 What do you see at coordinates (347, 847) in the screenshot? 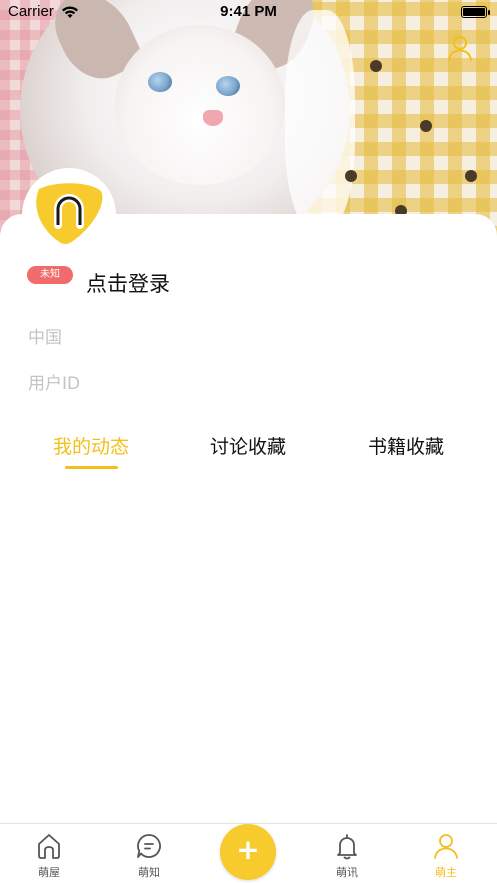
I see `bell-icon` at bounding box center [347, 847].